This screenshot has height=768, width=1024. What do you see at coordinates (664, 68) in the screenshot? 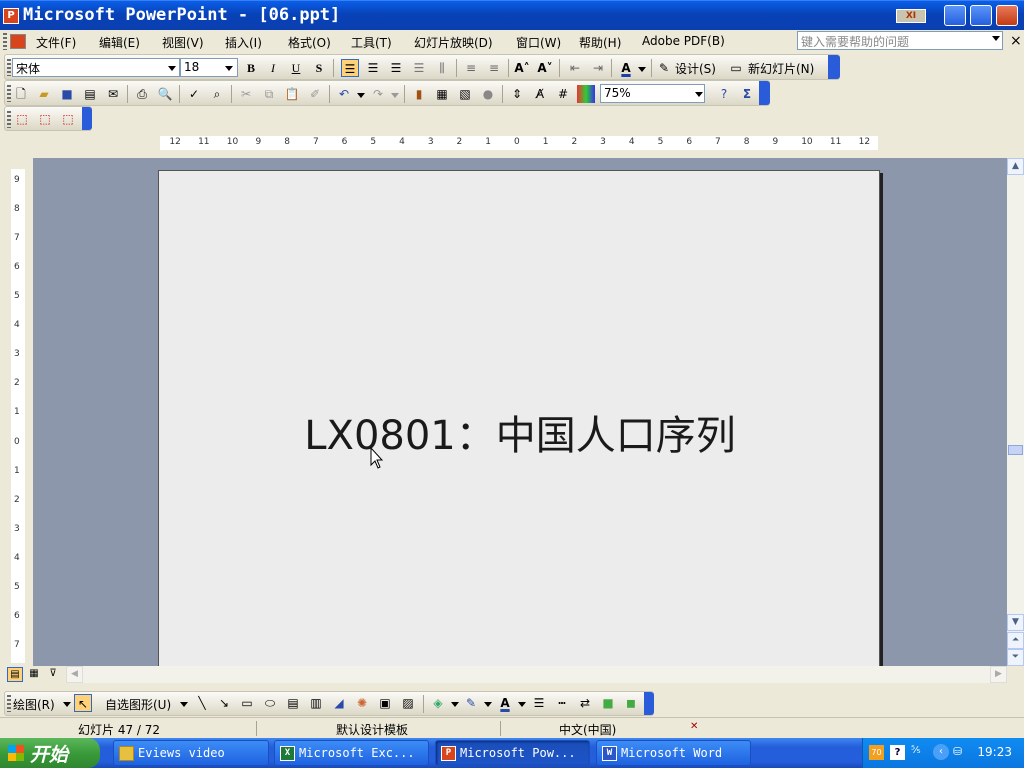
I see `design-icon: ✎` at bounding box center [664, 68].